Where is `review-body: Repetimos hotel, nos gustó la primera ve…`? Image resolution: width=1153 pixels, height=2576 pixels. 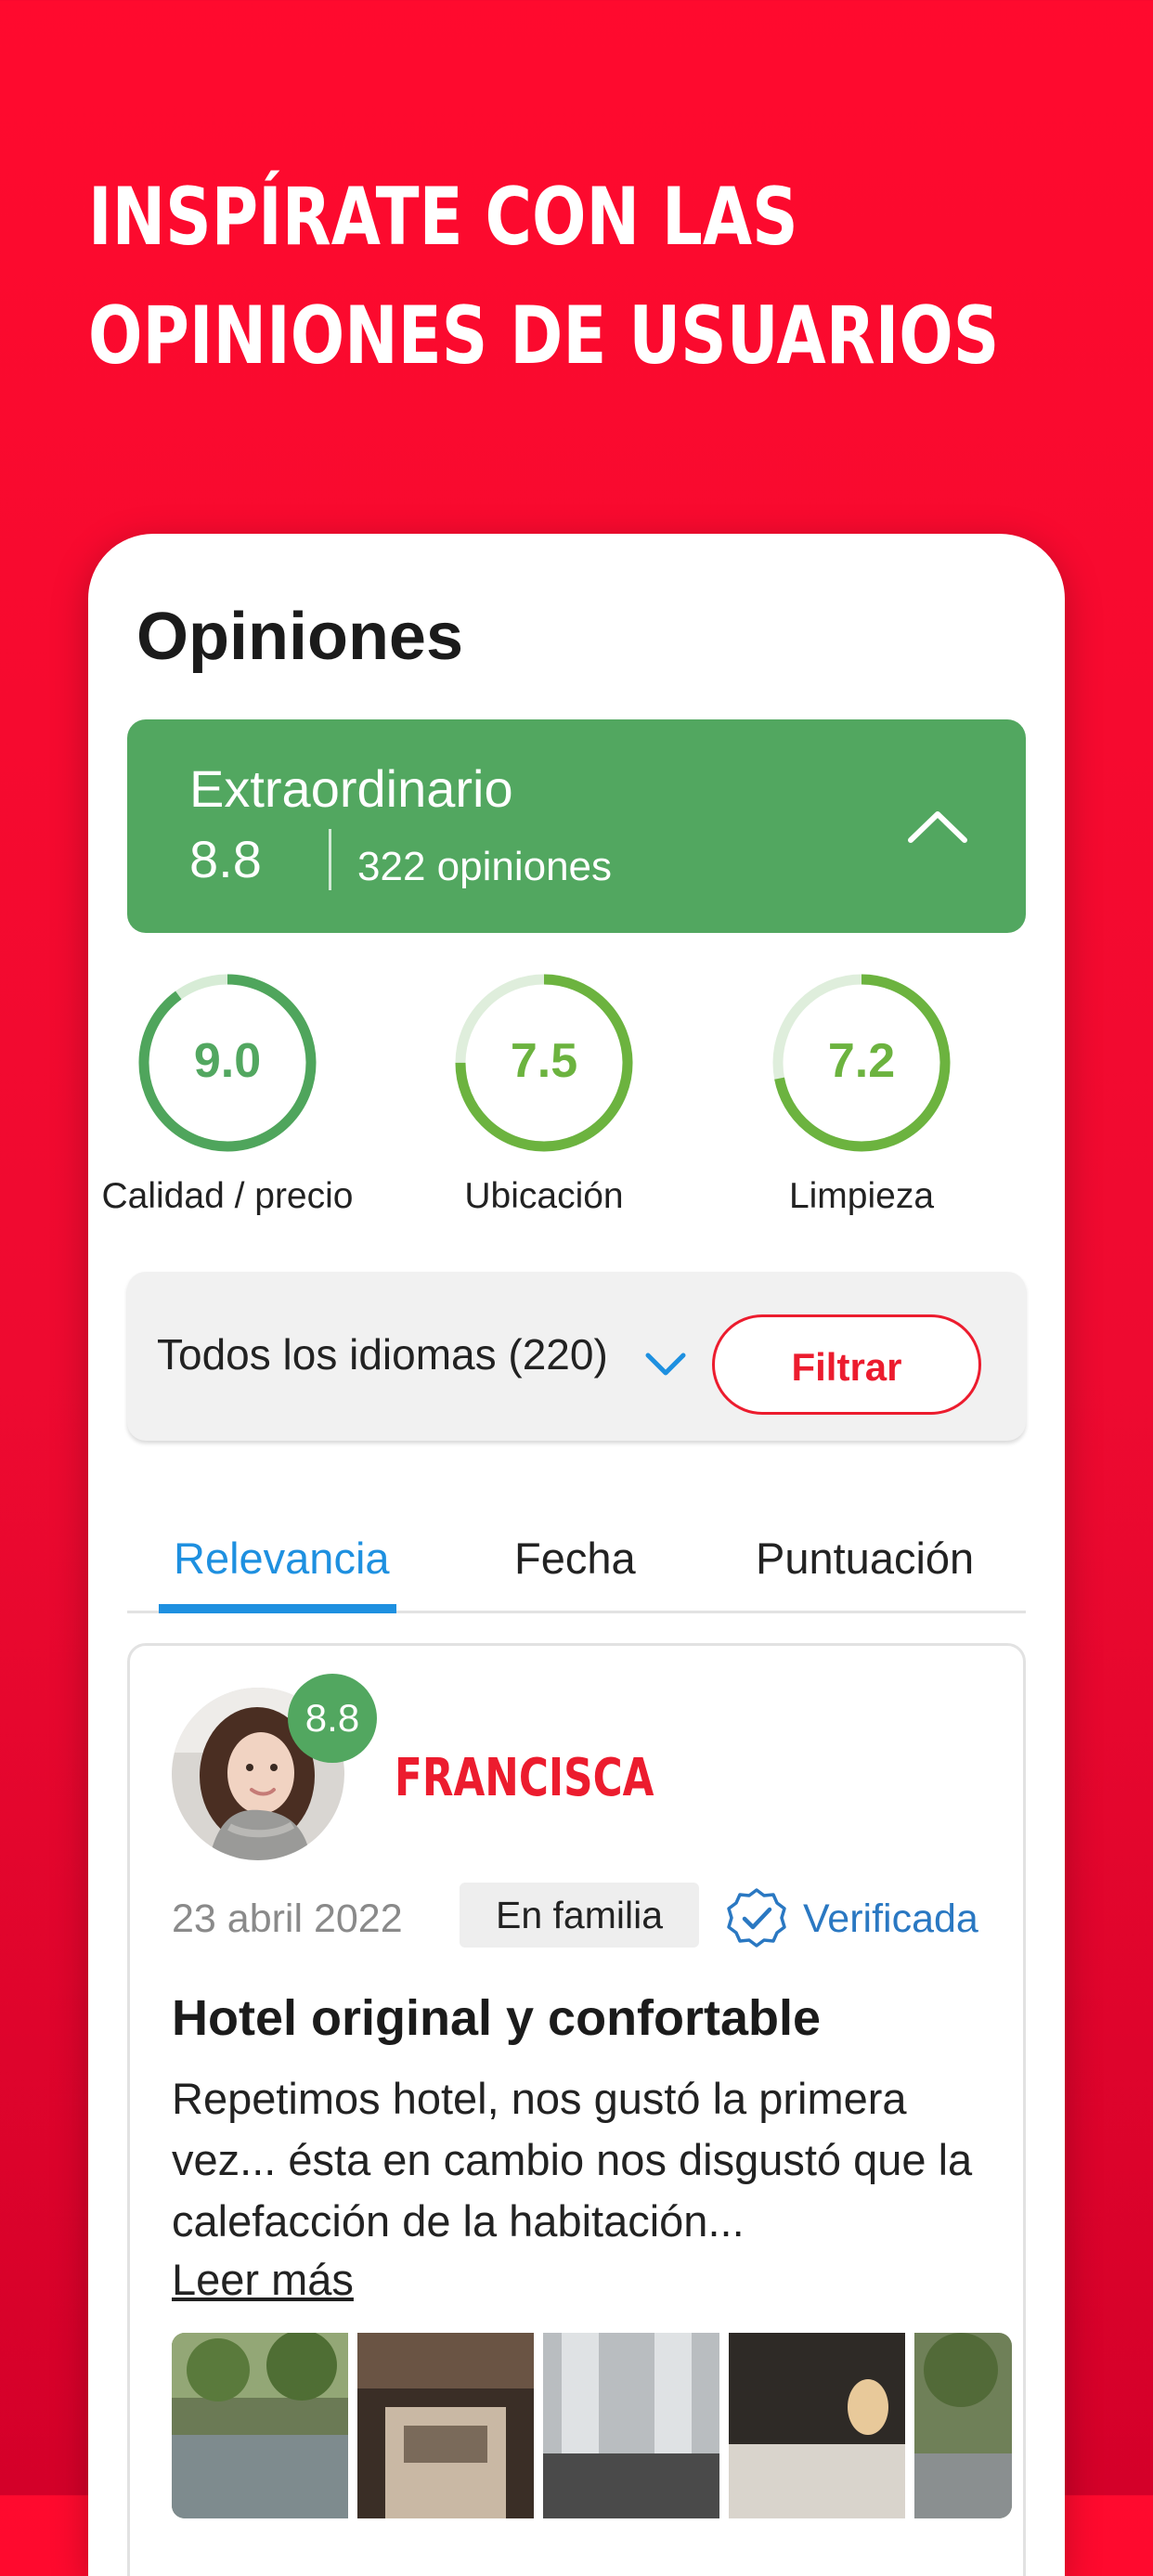
review-body: Repetimos hotel, nos gustó la primera ve… is located at coordinates (572, 2160).